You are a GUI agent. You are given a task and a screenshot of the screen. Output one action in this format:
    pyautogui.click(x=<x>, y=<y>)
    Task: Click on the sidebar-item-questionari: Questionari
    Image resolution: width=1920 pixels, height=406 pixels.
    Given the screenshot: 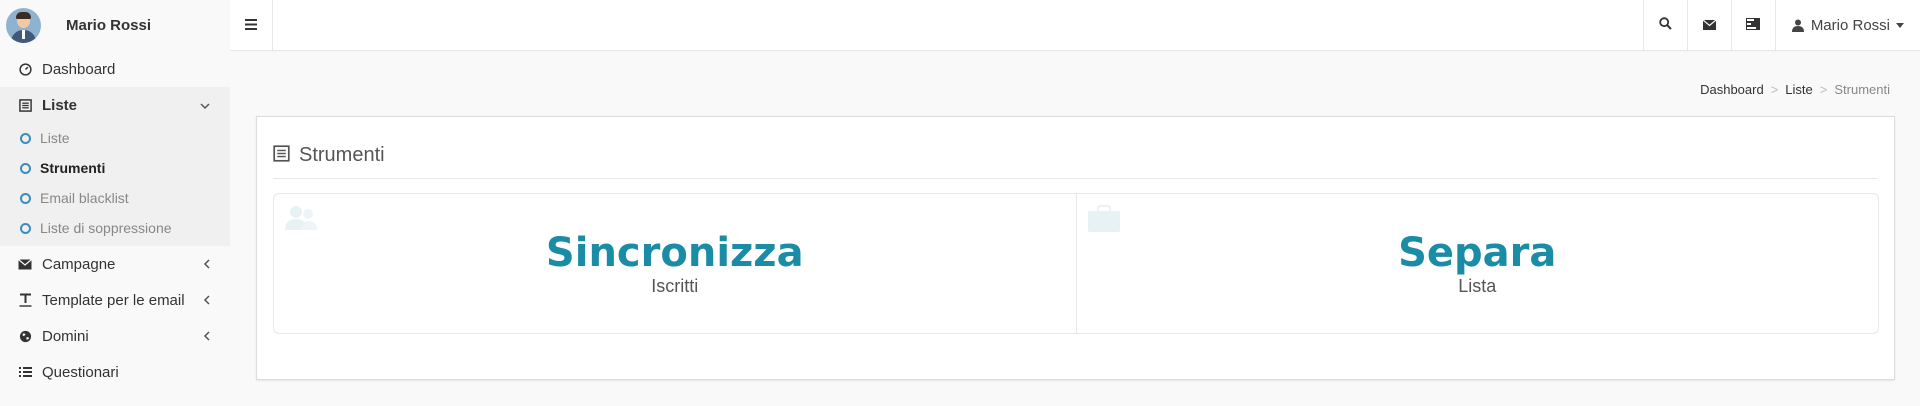 What is the action you would take?
    pyautogui.click(x=115, y=372)
    